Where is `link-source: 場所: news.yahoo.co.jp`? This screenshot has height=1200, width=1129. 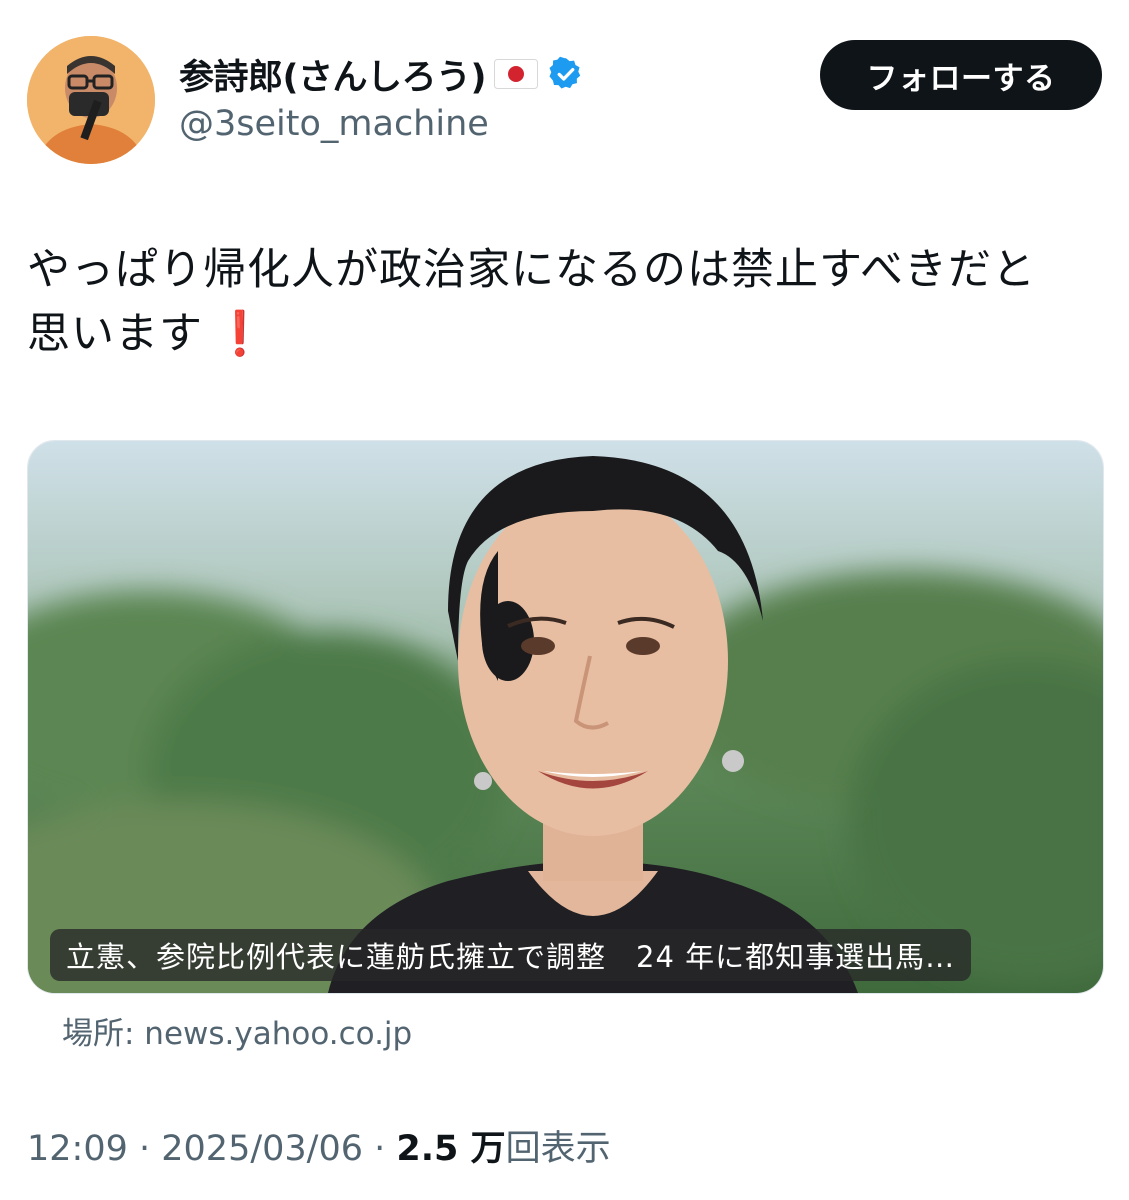
link-source: 場所: news.yahoo.co.jp is located at coordinates (237, 1030).